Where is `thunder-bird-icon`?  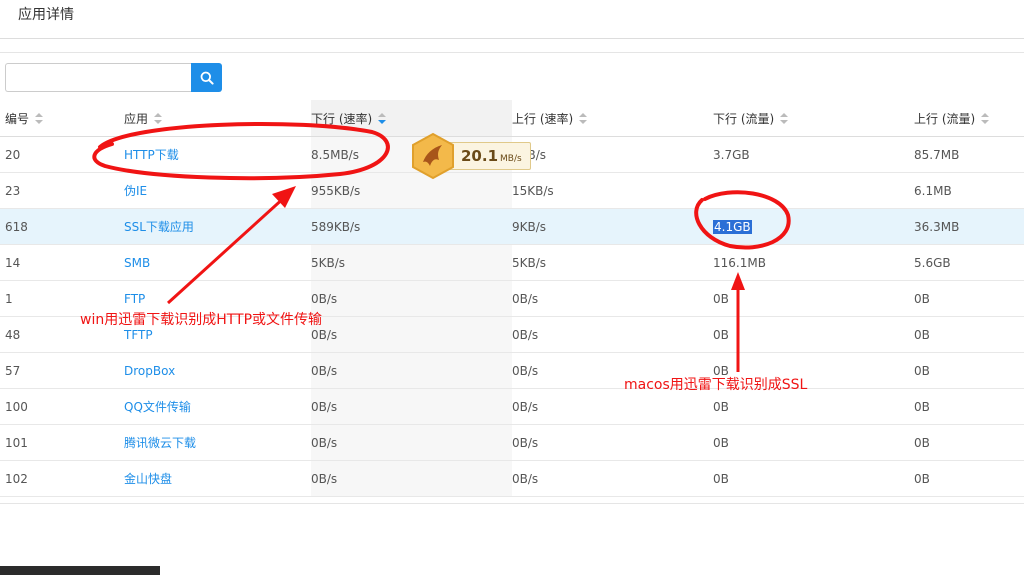 thunder-bird-icon is located at coordinates (433, 156).